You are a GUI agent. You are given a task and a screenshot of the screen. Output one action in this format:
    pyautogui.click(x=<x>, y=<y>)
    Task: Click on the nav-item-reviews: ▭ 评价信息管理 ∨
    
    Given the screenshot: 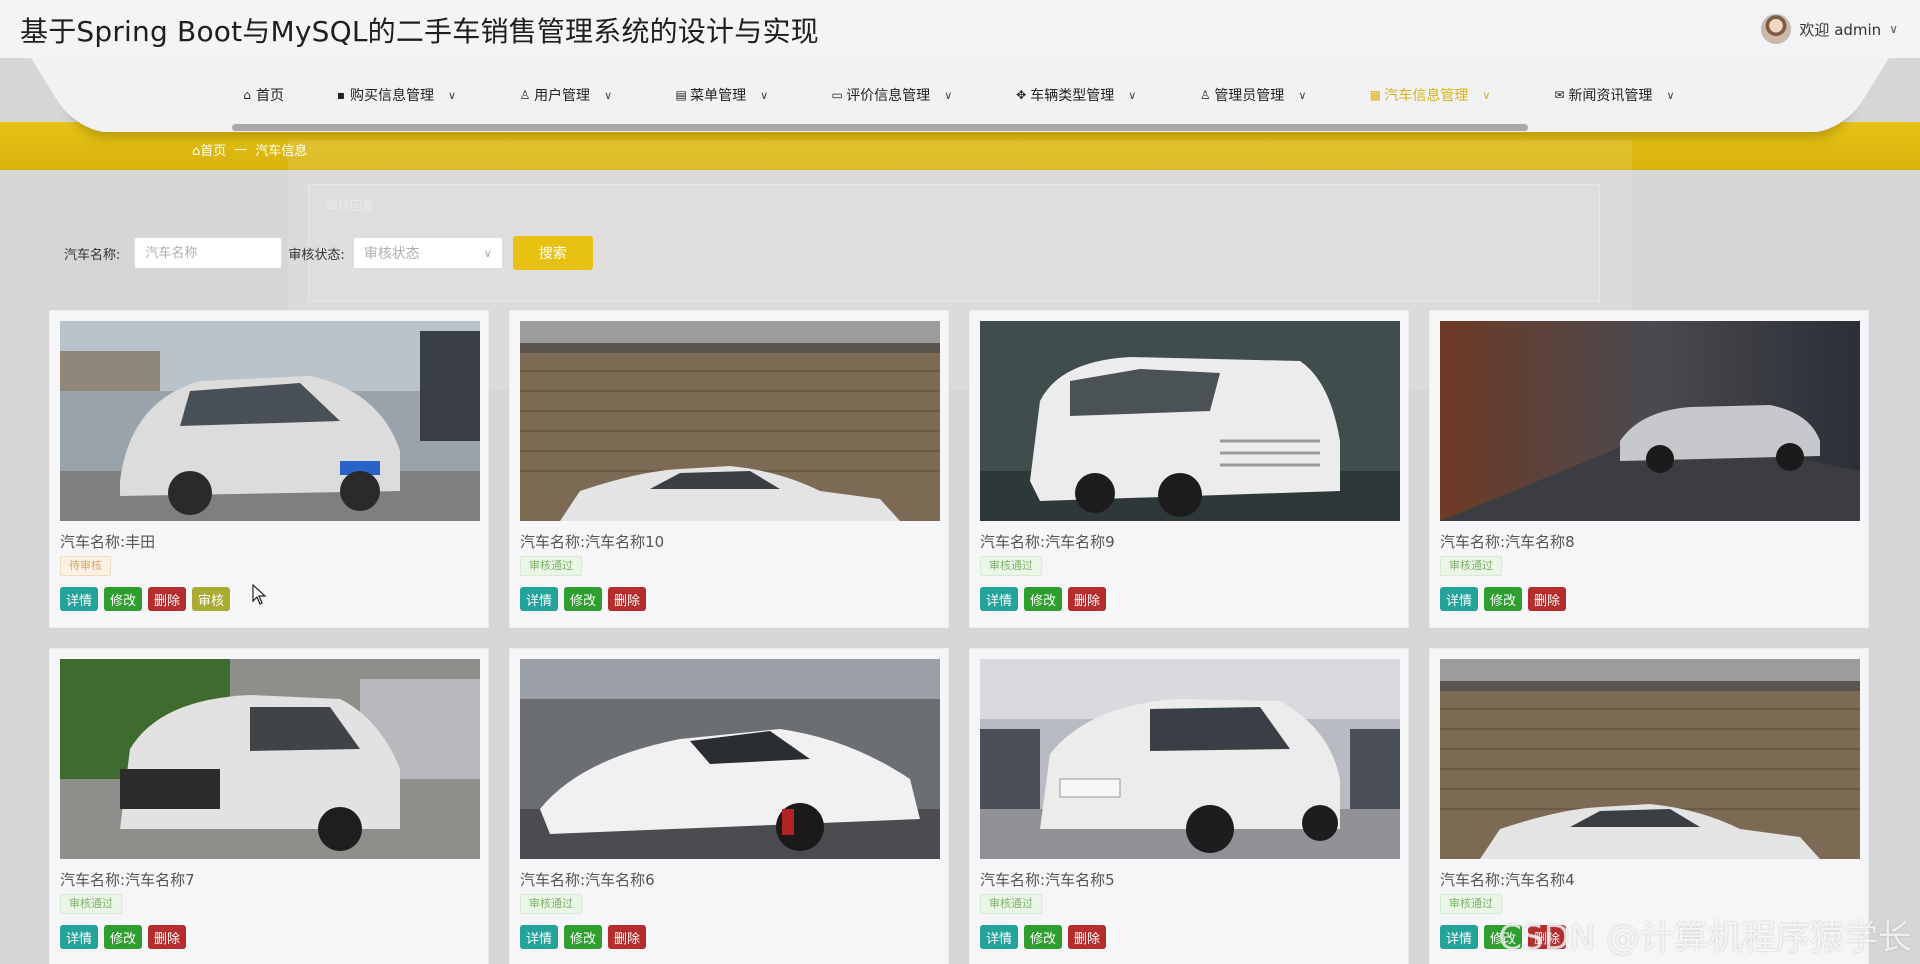 What is the action you would take?
    pyautogui.click(x=891, y=95)
    